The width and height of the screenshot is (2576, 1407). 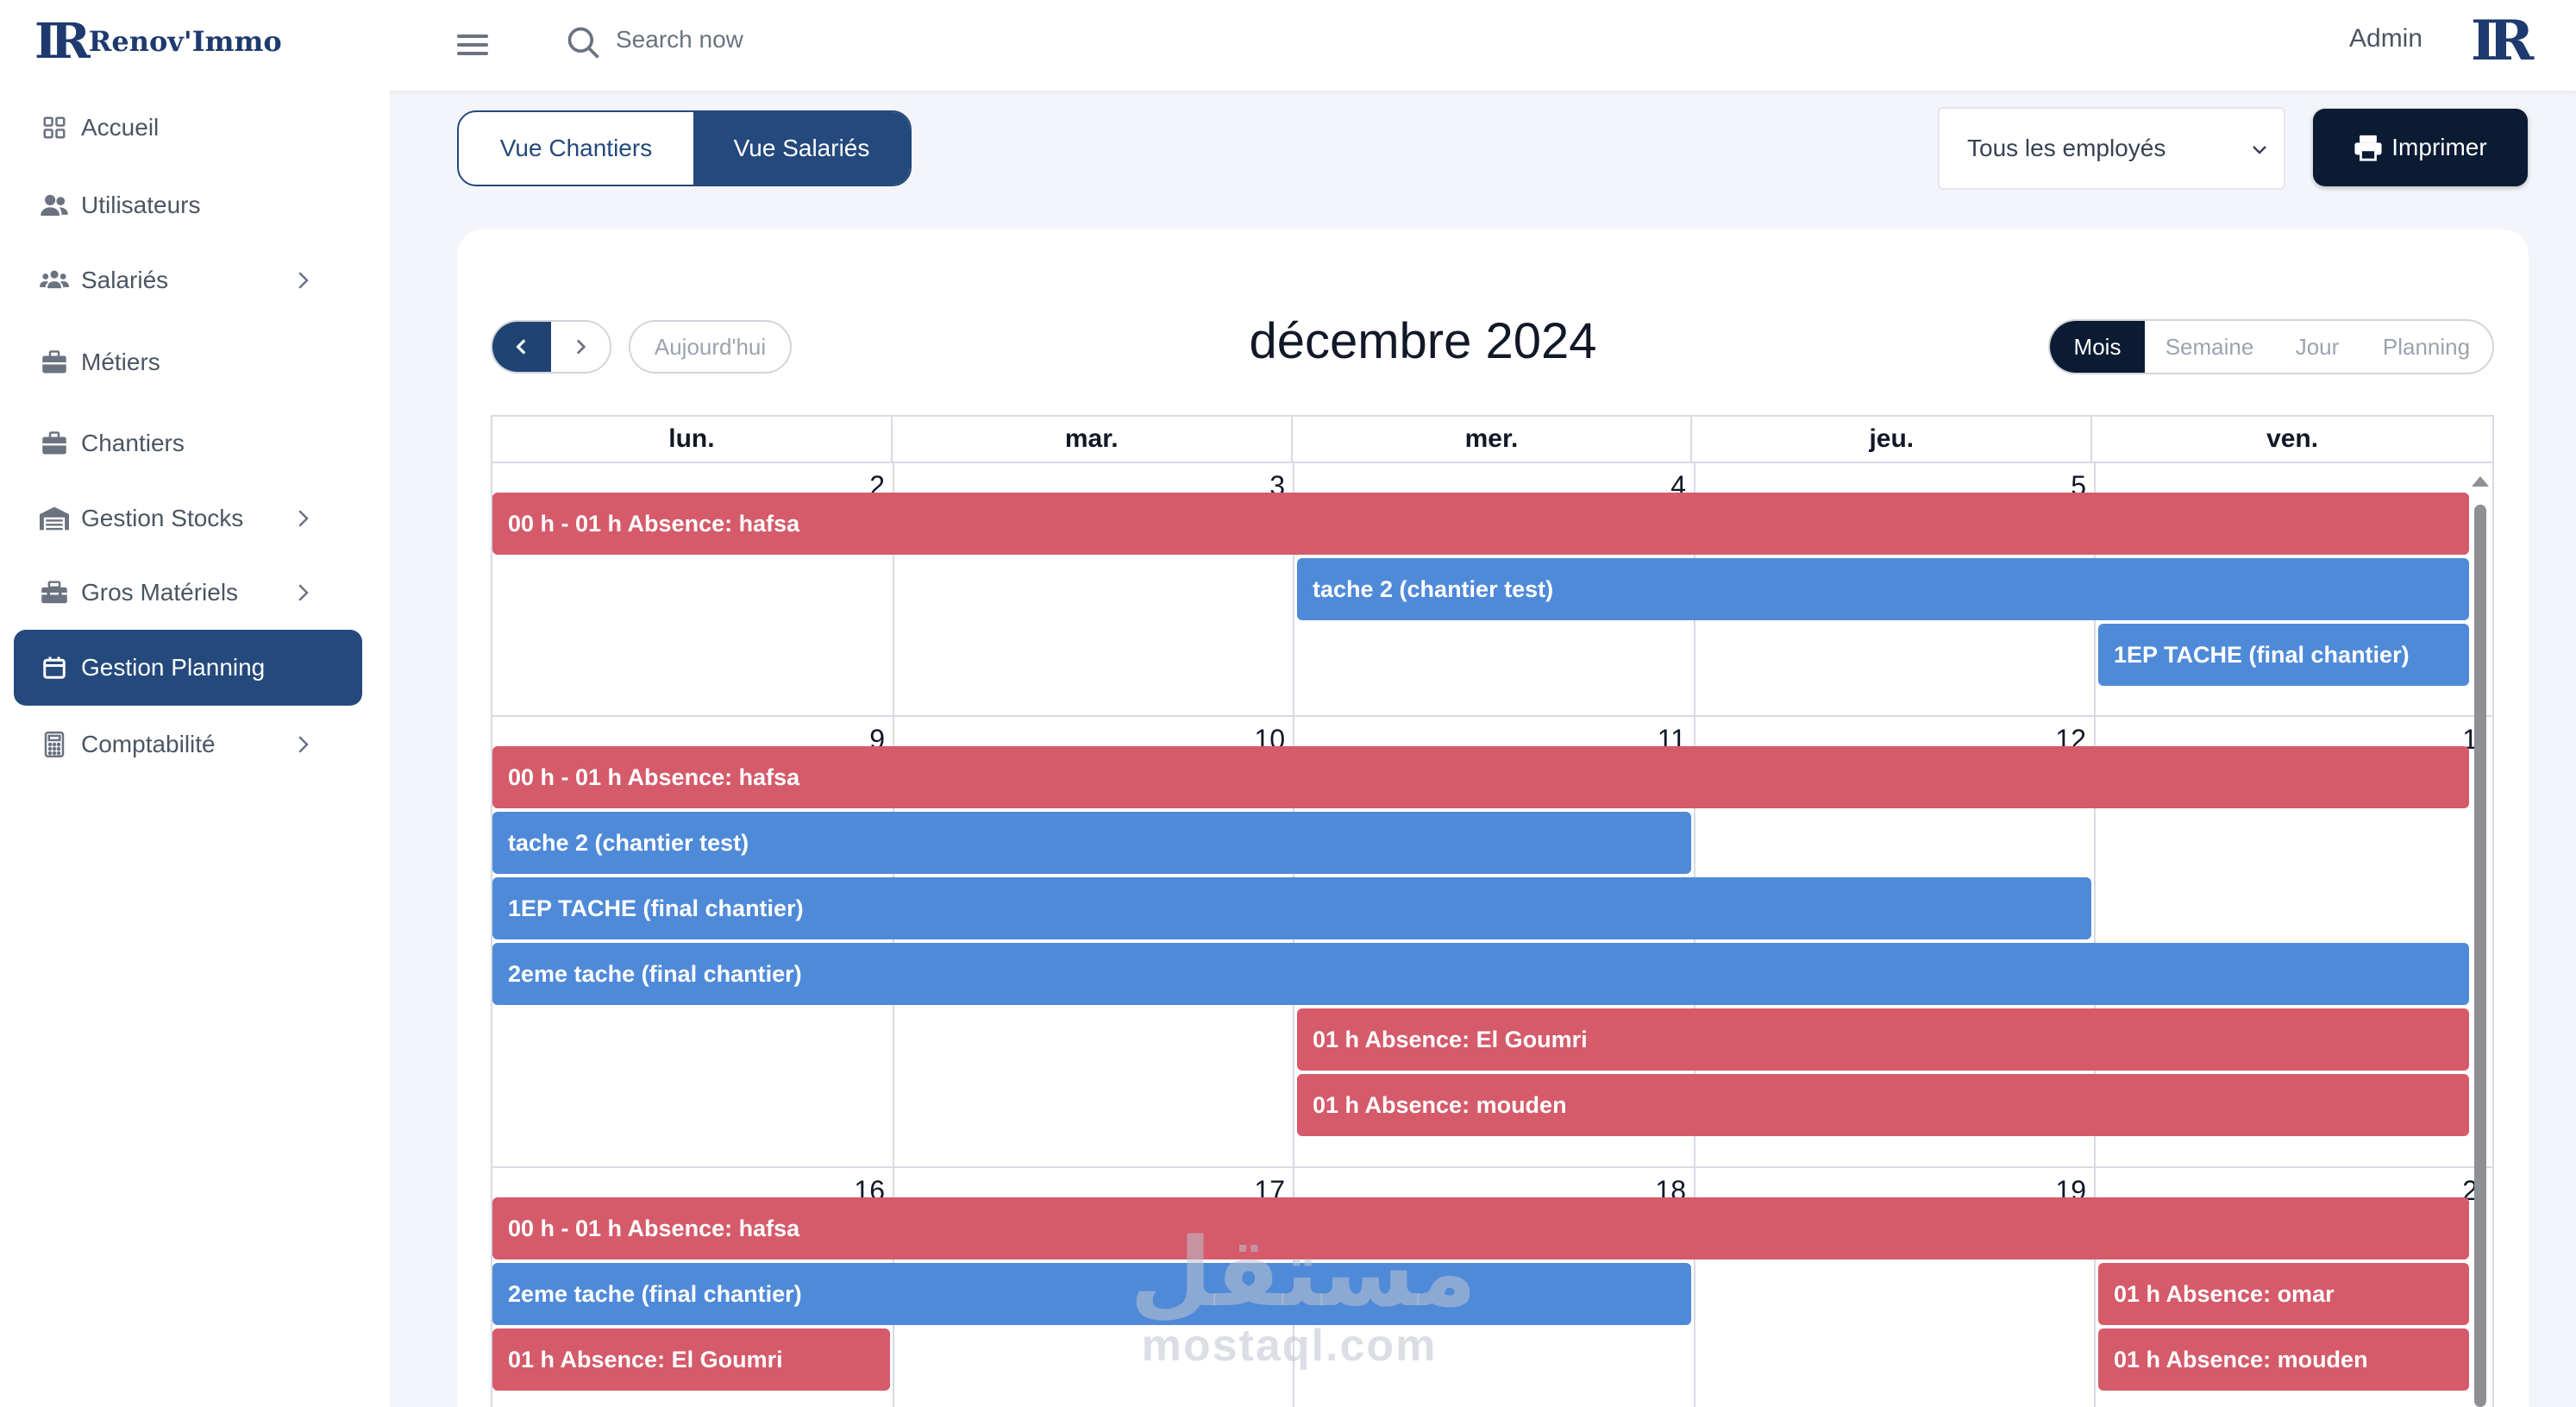 I want to click on sidebar-item-utilisateurs: Utilisateurs, so click(x=188, y=205).